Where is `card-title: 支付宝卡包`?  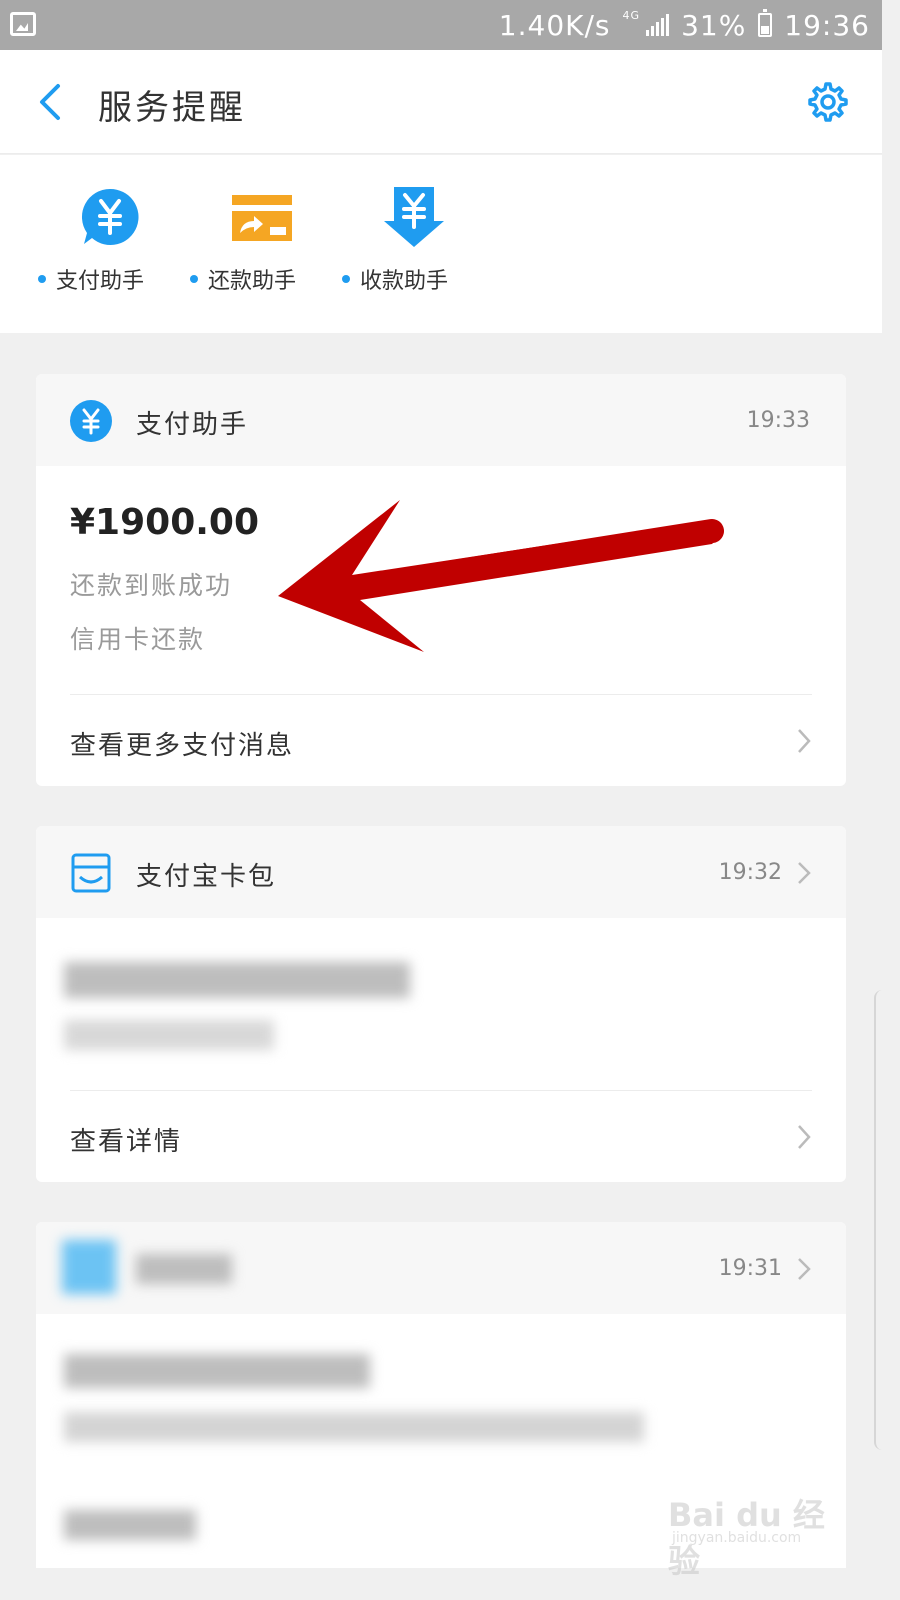
card-title: 支付宝卡包 is located at coordinates (206, 877).